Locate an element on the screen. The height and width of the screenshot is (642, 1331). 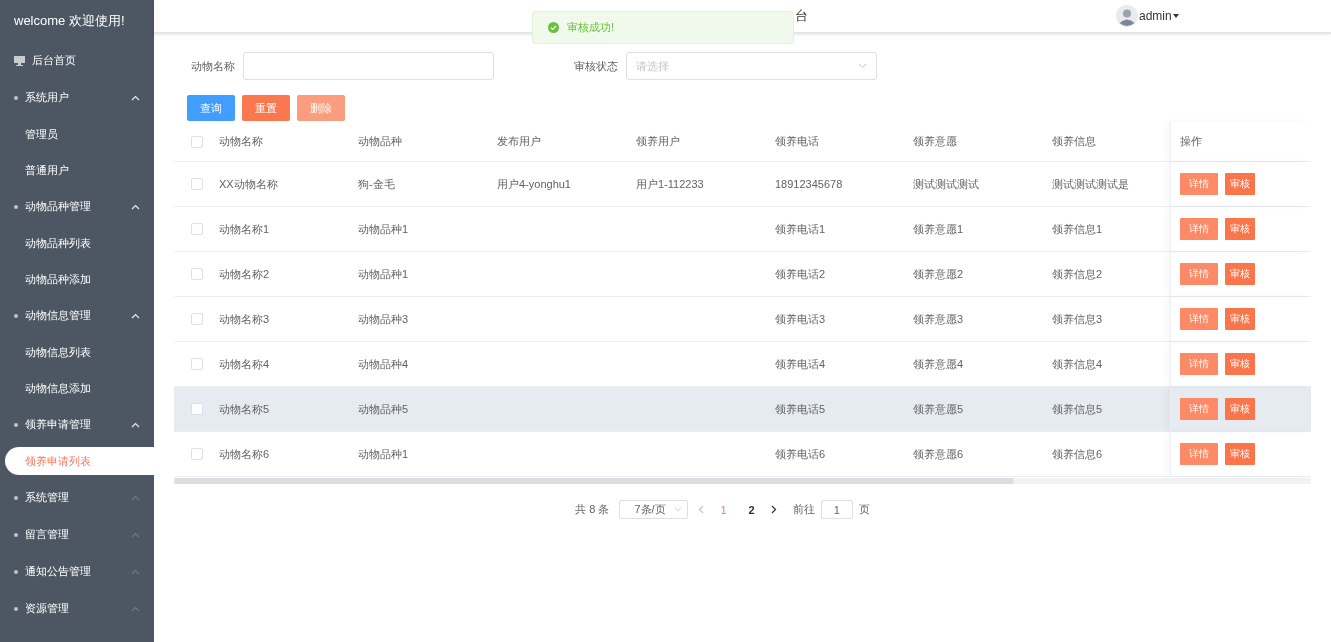
column-header: 动物名称 is located at coordinates (241, 141).